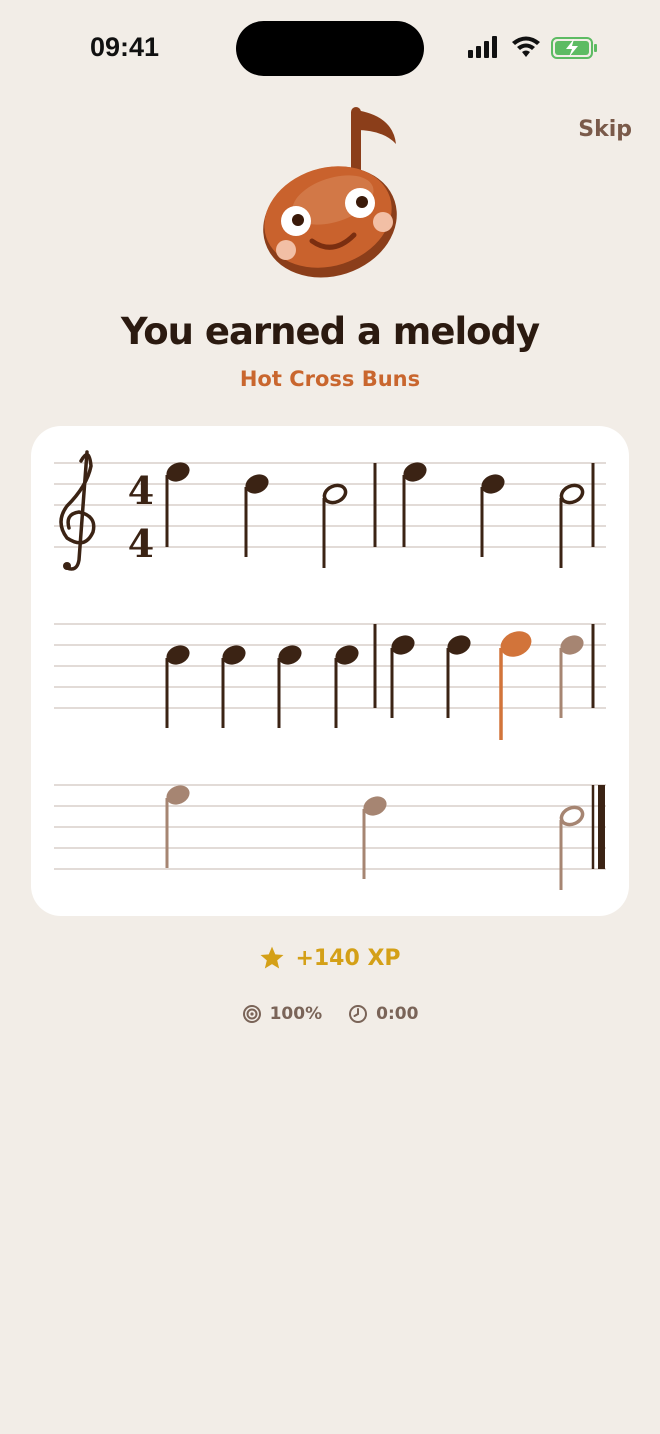  I want to click on skip-button: Skip, so click(605, 129).